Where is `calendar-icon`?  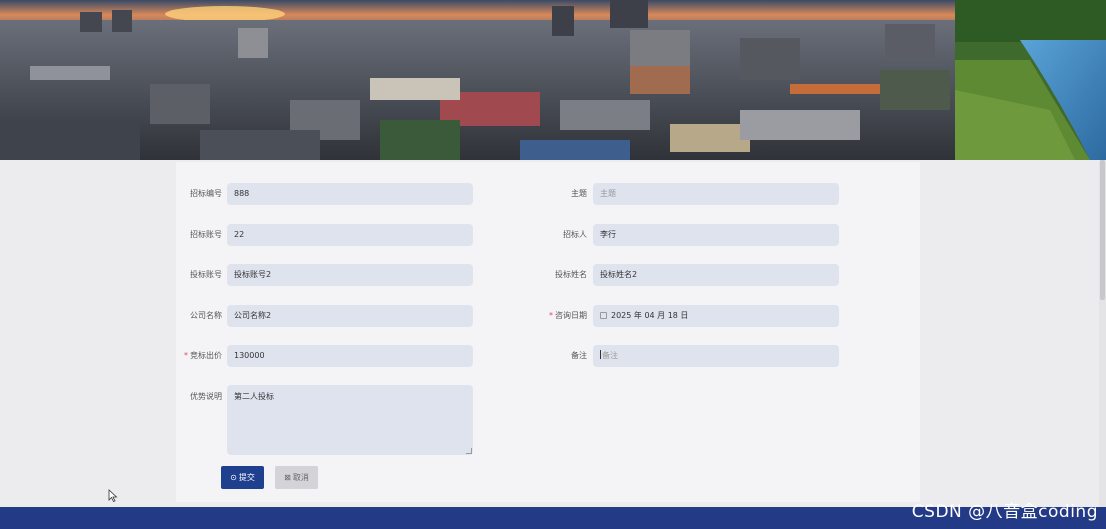 calendar-icon is located at coordinates (603, 315).